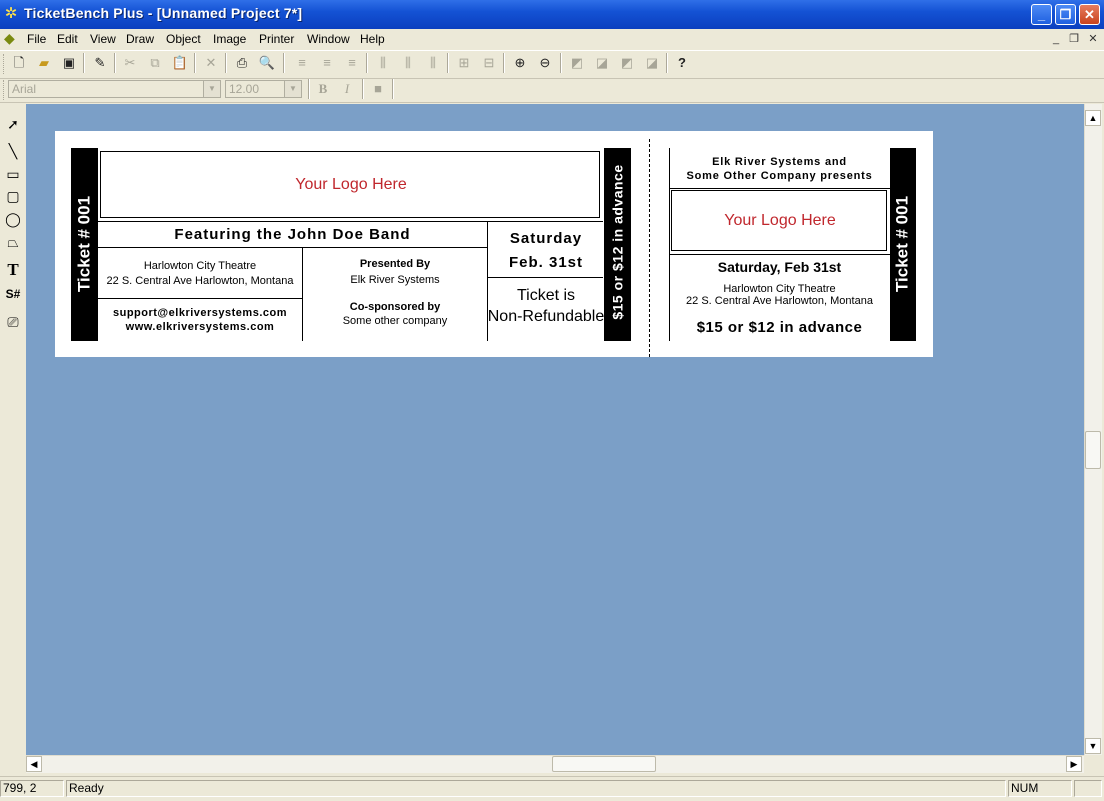  What do you see at coordinates (352, 63) in the screenshot?
I see `align-right-icon: ≡` at bounding box center [352, 63].